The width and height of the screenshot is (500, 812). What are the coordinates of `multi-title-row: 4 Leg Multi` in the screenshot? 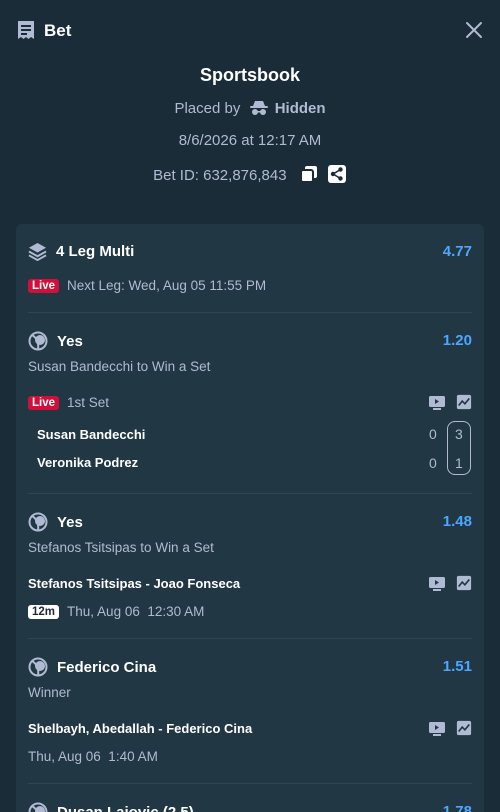 It's located at (250, 251).